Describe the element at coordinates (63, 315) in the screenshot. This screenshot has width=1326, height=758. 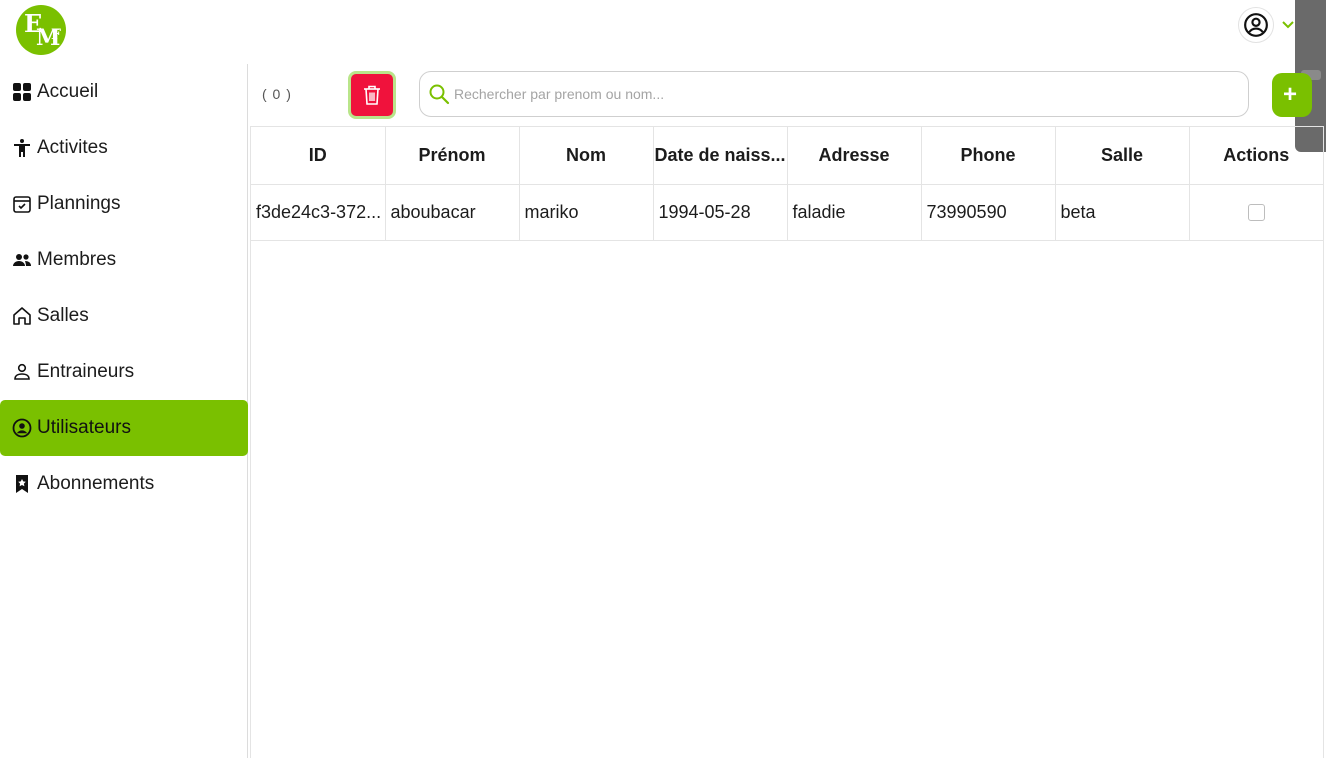
I see `sidebar-item-label: Salles` at that location.